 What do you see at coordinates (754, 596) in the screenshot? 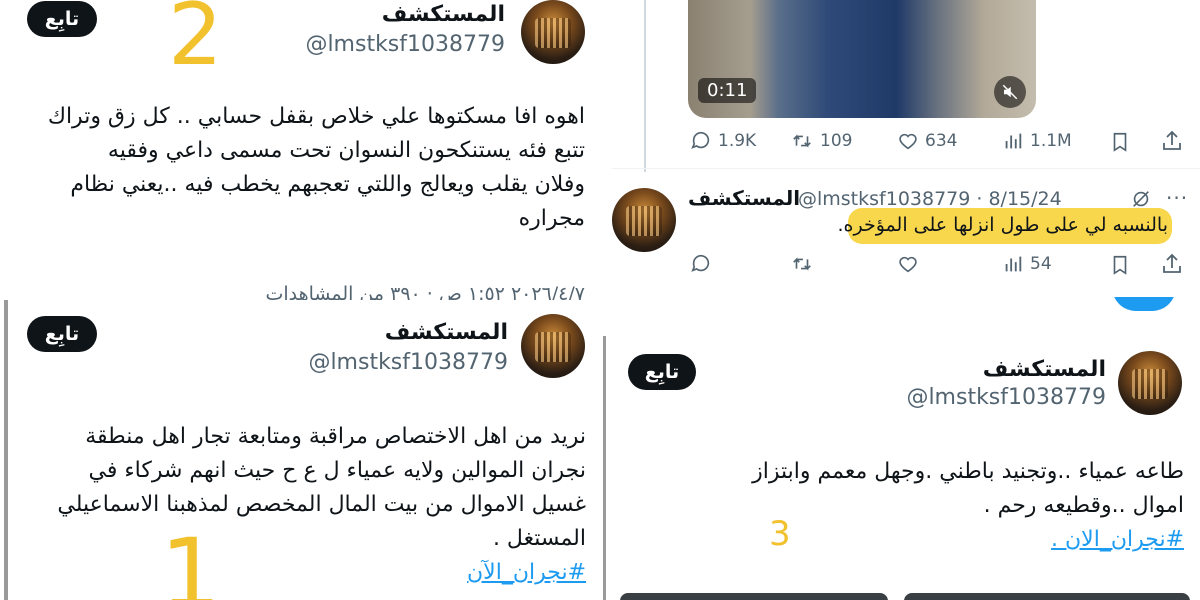
I see `media-preview-left` at bounding box center [754, 596].